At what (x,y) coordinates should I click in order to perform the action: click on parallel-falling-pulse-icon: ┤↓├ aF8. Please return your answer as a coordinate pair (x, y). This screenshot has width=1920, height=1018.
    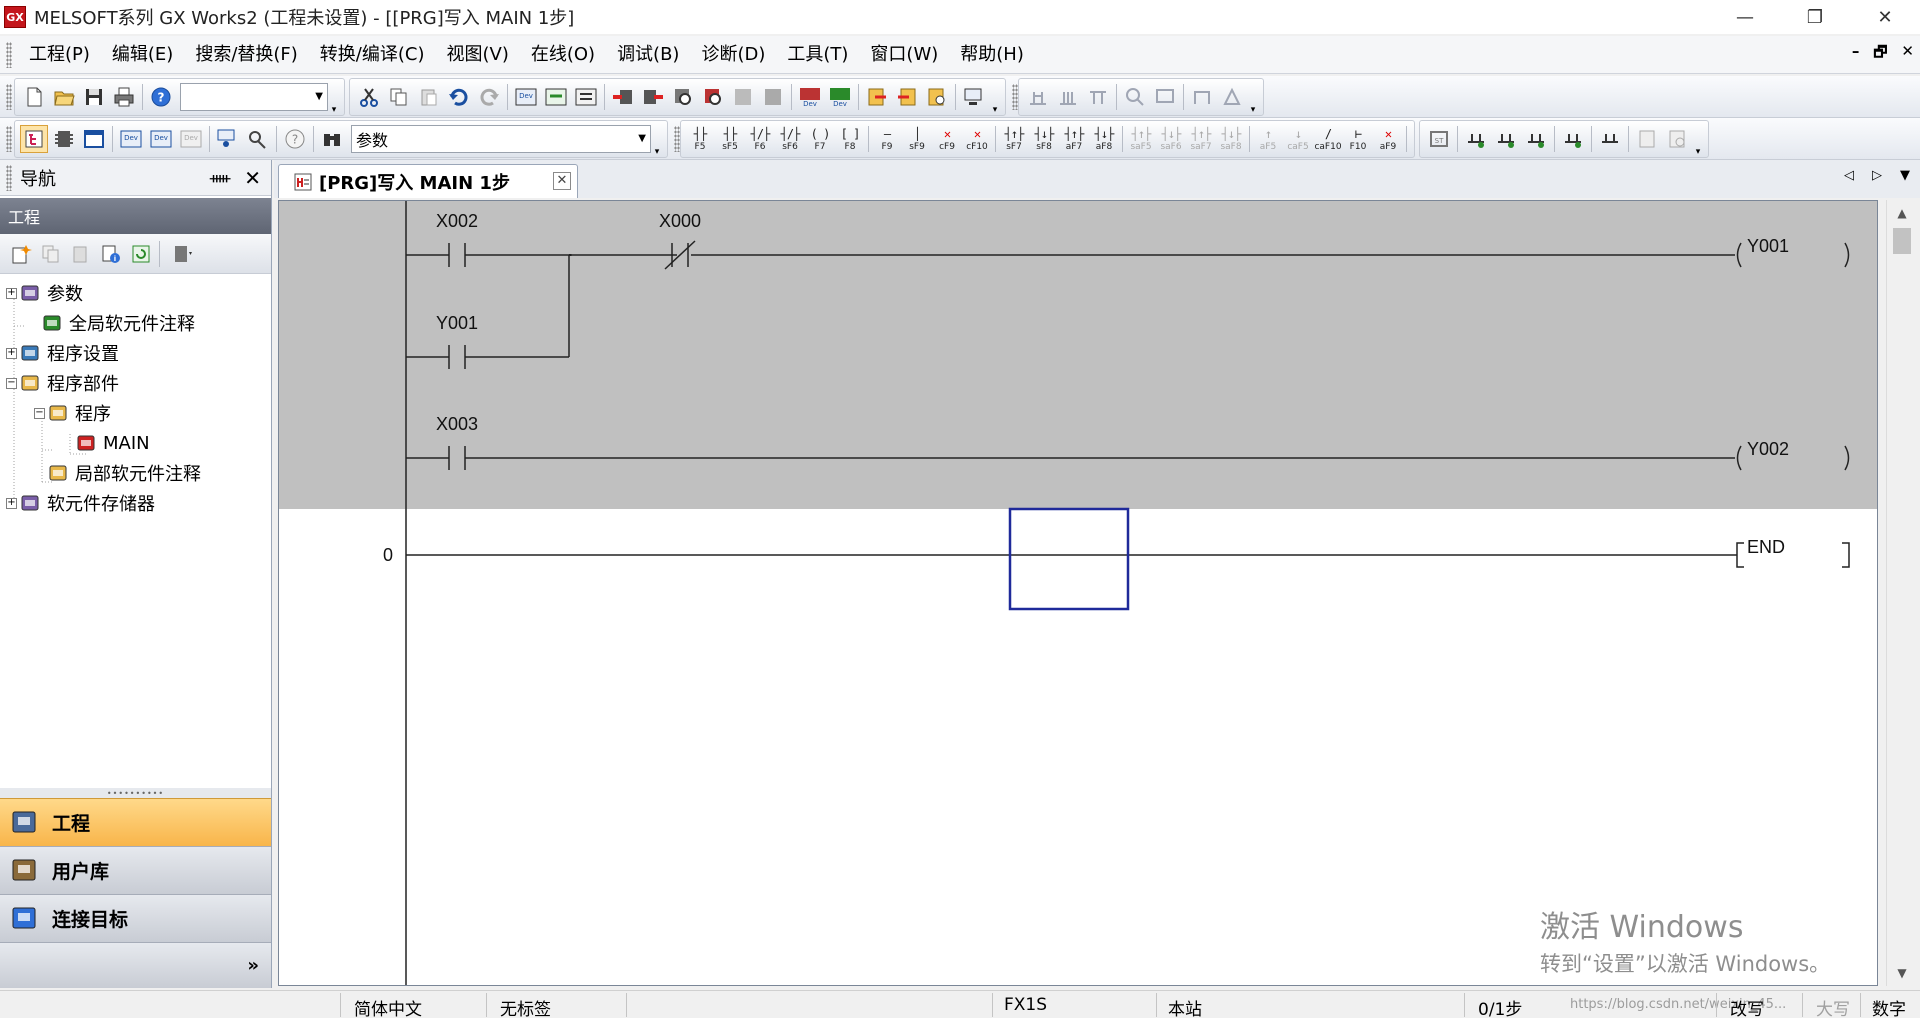
    Looking at the image, I should click on (1104, 139).